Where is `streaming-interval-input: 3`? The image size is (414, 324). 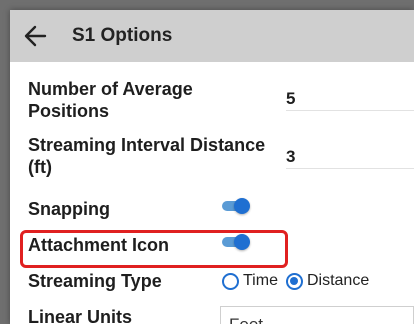 streaming-interval-input: 3 is located at coordinates (350, 157).